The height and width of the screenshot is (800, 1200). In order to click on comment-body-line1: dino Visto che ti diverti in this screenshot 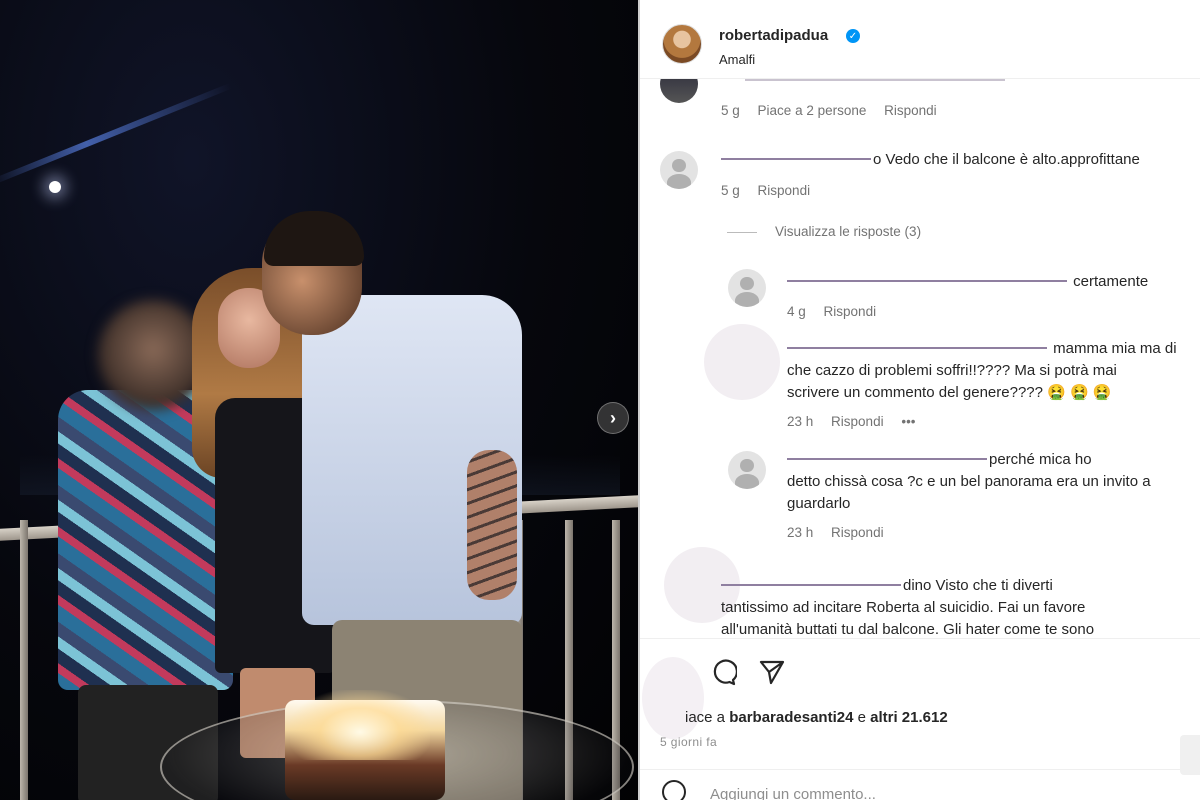, I will do `click(978, 585)`.